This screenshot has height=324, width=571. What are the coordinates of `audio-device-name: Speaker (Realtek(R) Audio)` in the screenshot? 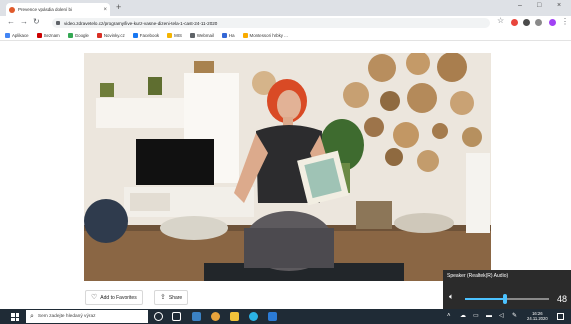 It's located at (478, 276).